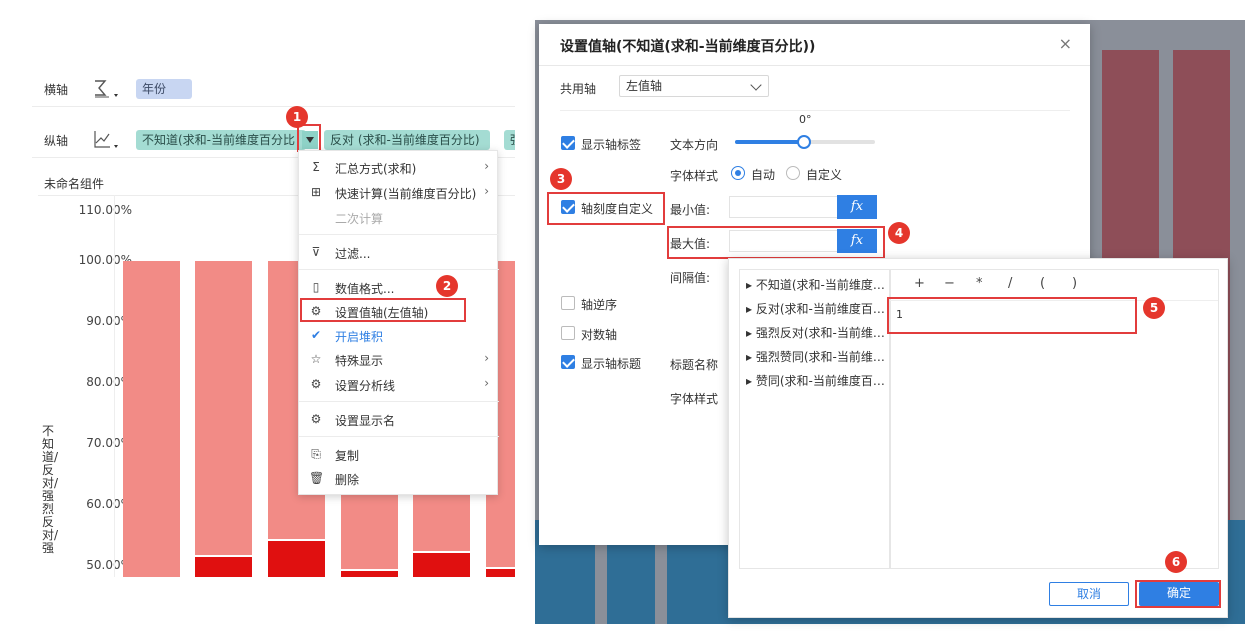  Describe the element at coordinates (979, 283) in the screenshot. I see `multiply-operator: *` at that location.